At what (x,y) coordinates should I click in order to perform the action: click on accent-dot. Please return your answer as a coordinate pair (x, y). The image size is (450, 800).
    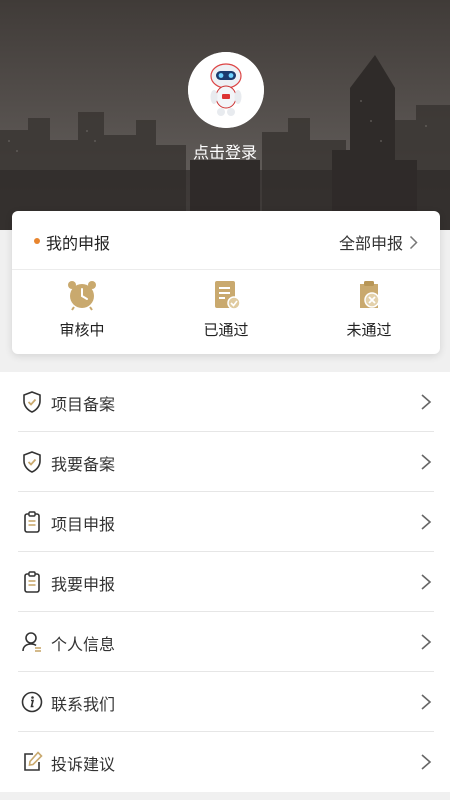
    Looking at the image, I should click on (37, 241).